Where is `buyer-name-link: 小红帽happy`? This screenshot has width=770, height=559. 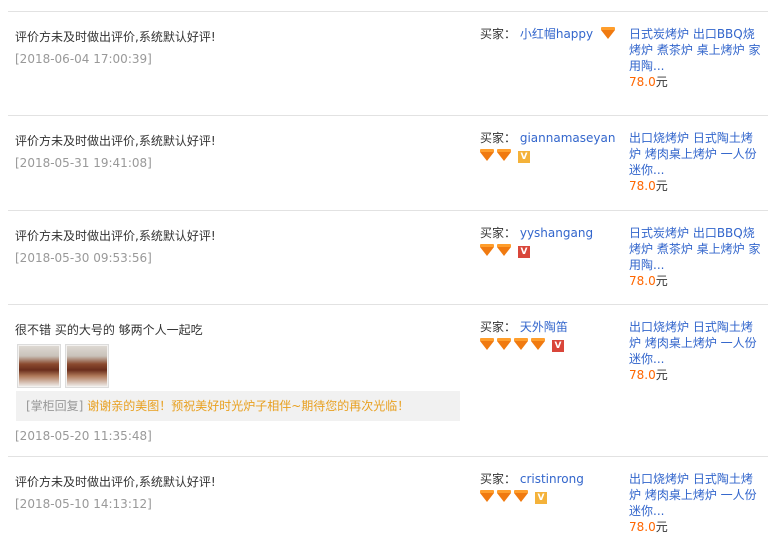 buyer-name-link: 小红帽happy is located at coordinates (556, 34).